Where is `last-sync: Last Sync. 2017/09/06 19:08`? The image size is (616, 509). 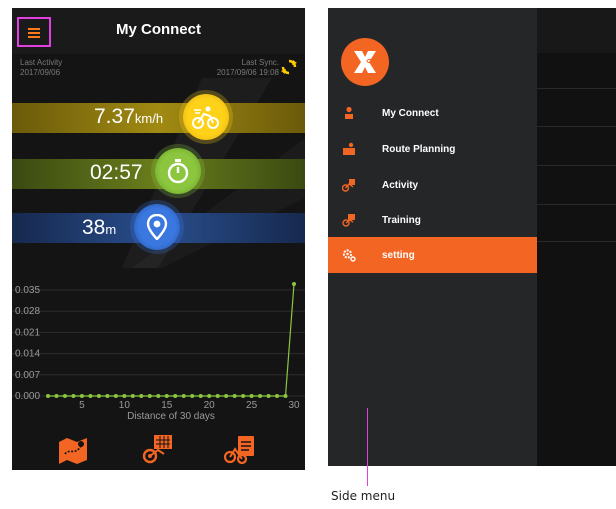 last-sync: Last Sync. 2017/09/06 19:08 is located at coordinates (248, 68).